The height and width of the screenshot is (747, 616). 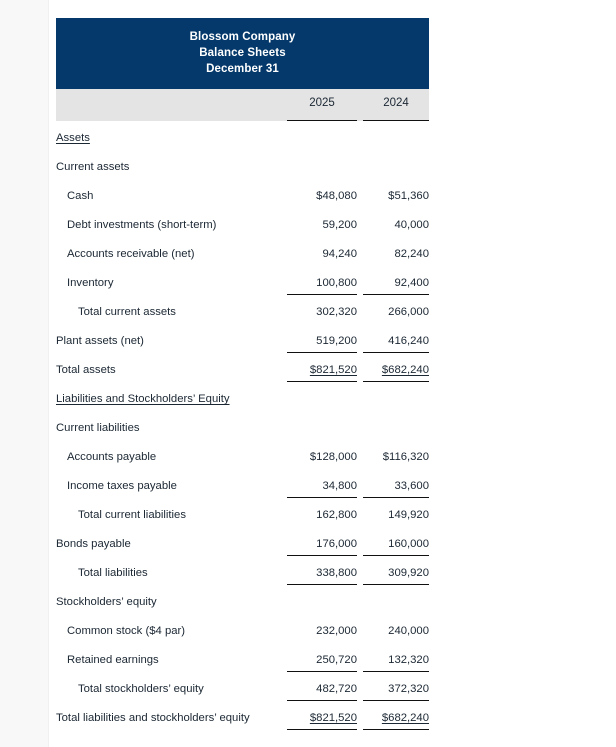 I want to click on statement-row: Assets, so click(x=242, y=139).